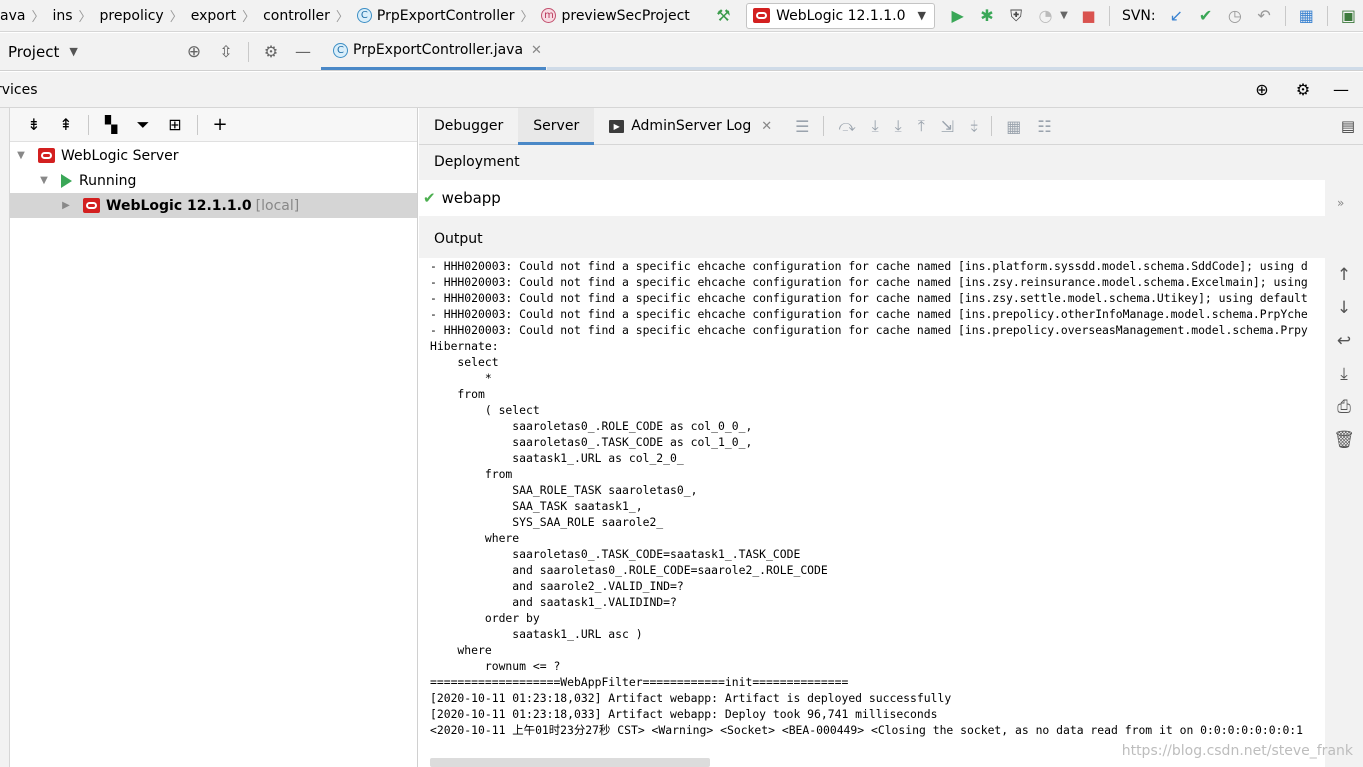 This screenshot has width=1363, height=767. What do you see at coordinates (458, 239) in the screenshot?
I see `output-label: Output` at bounding box center [458, 239].